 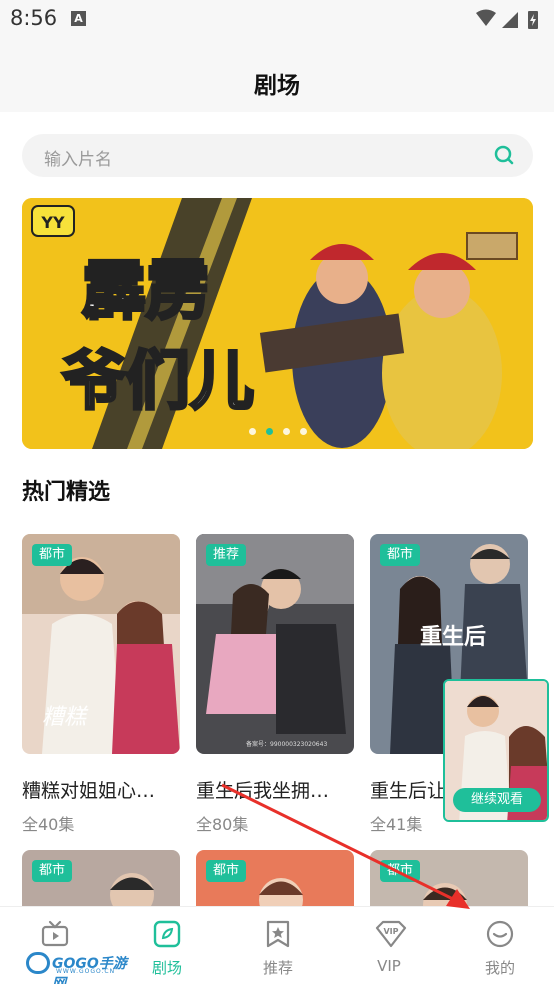 I want to click on smile-icon, so click(x=500, y=934).